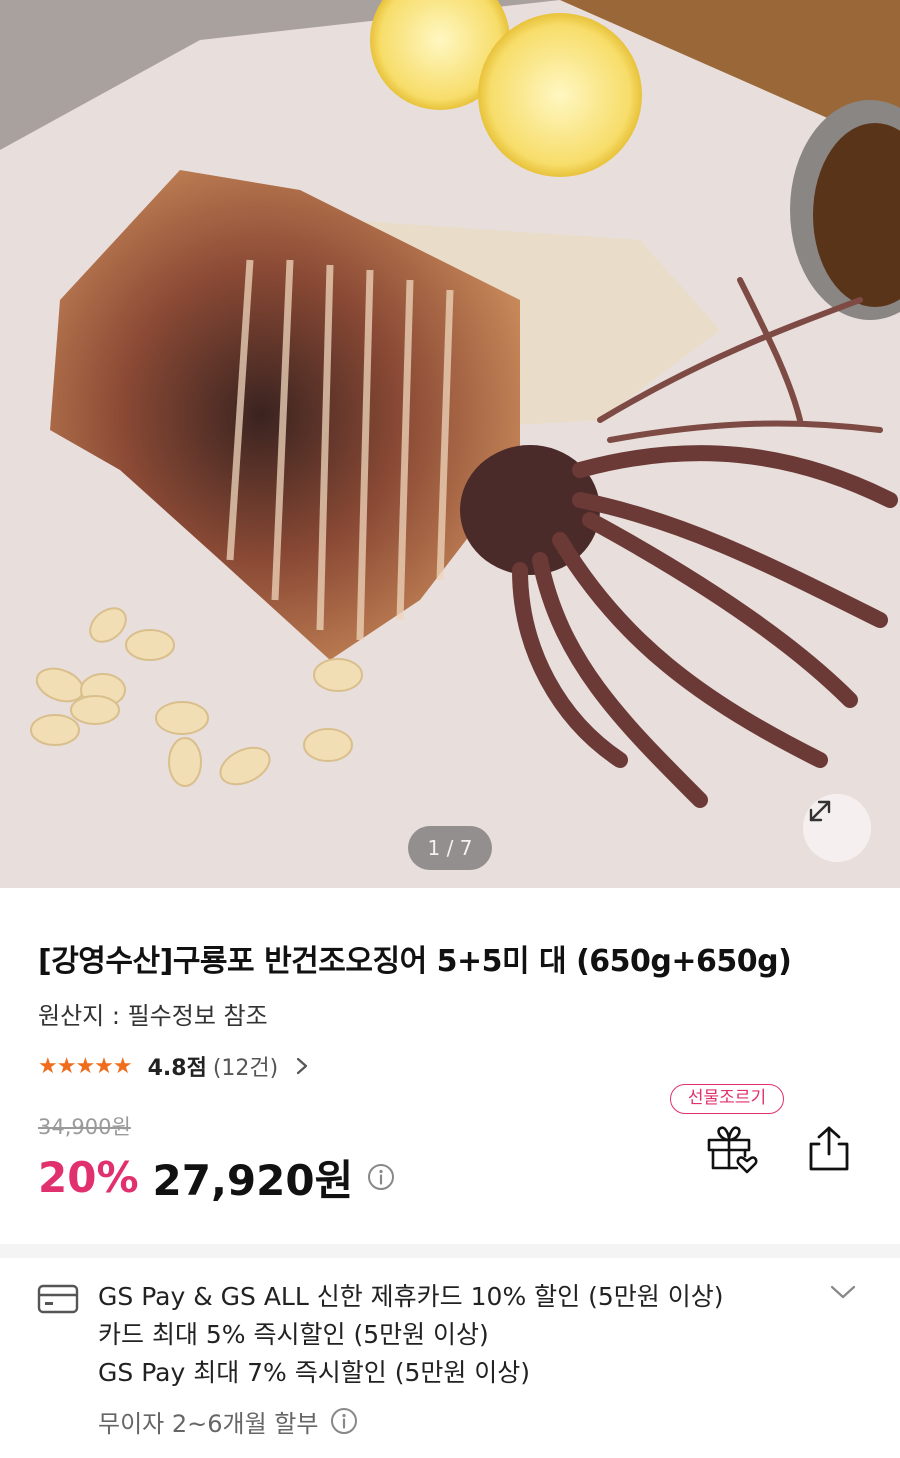 The image size is (900, 1458). What do you see at coordinates (837, 828) in the screenshot?
I see `expand-image-button` at bounding box center [837, 828].